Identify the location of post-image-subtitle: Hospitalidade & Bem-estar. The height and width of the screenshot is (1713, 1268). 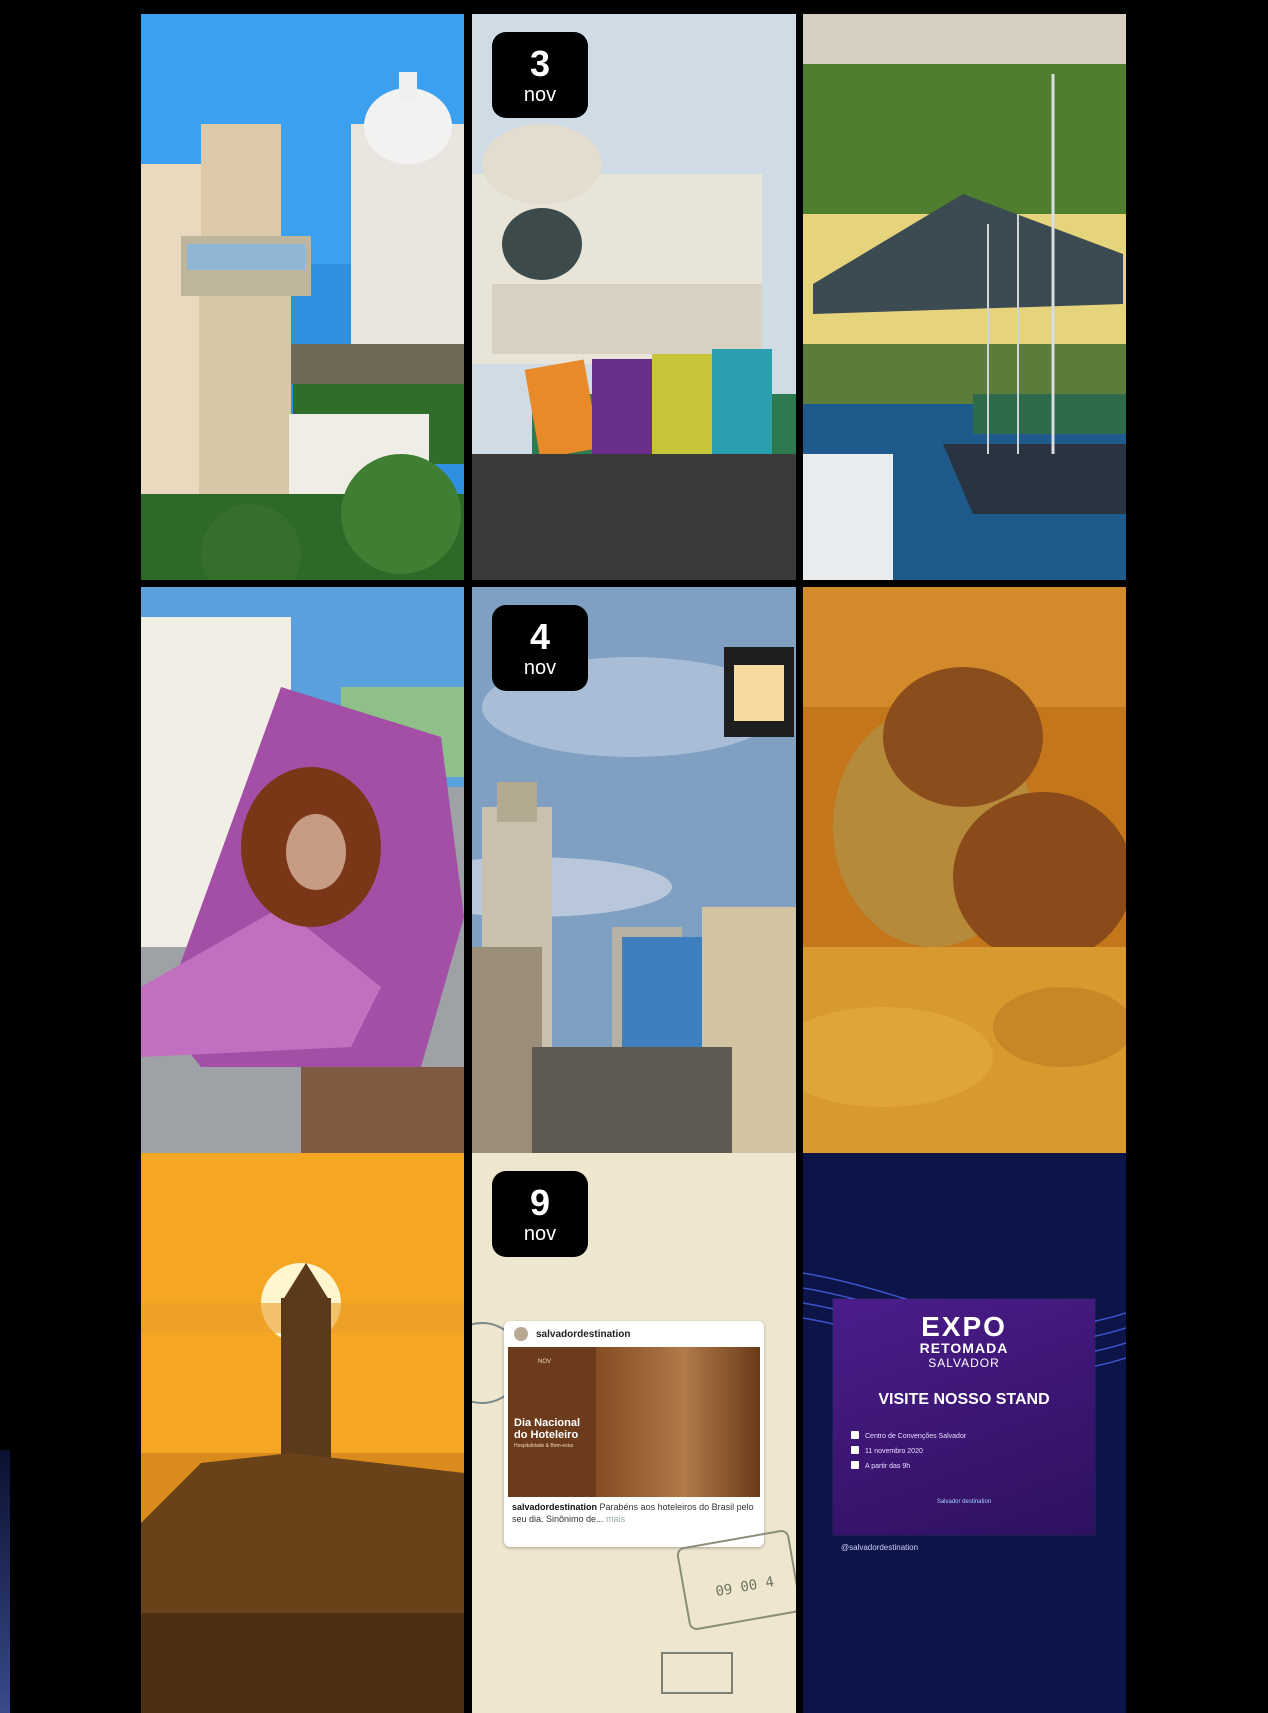
(544, 1446).